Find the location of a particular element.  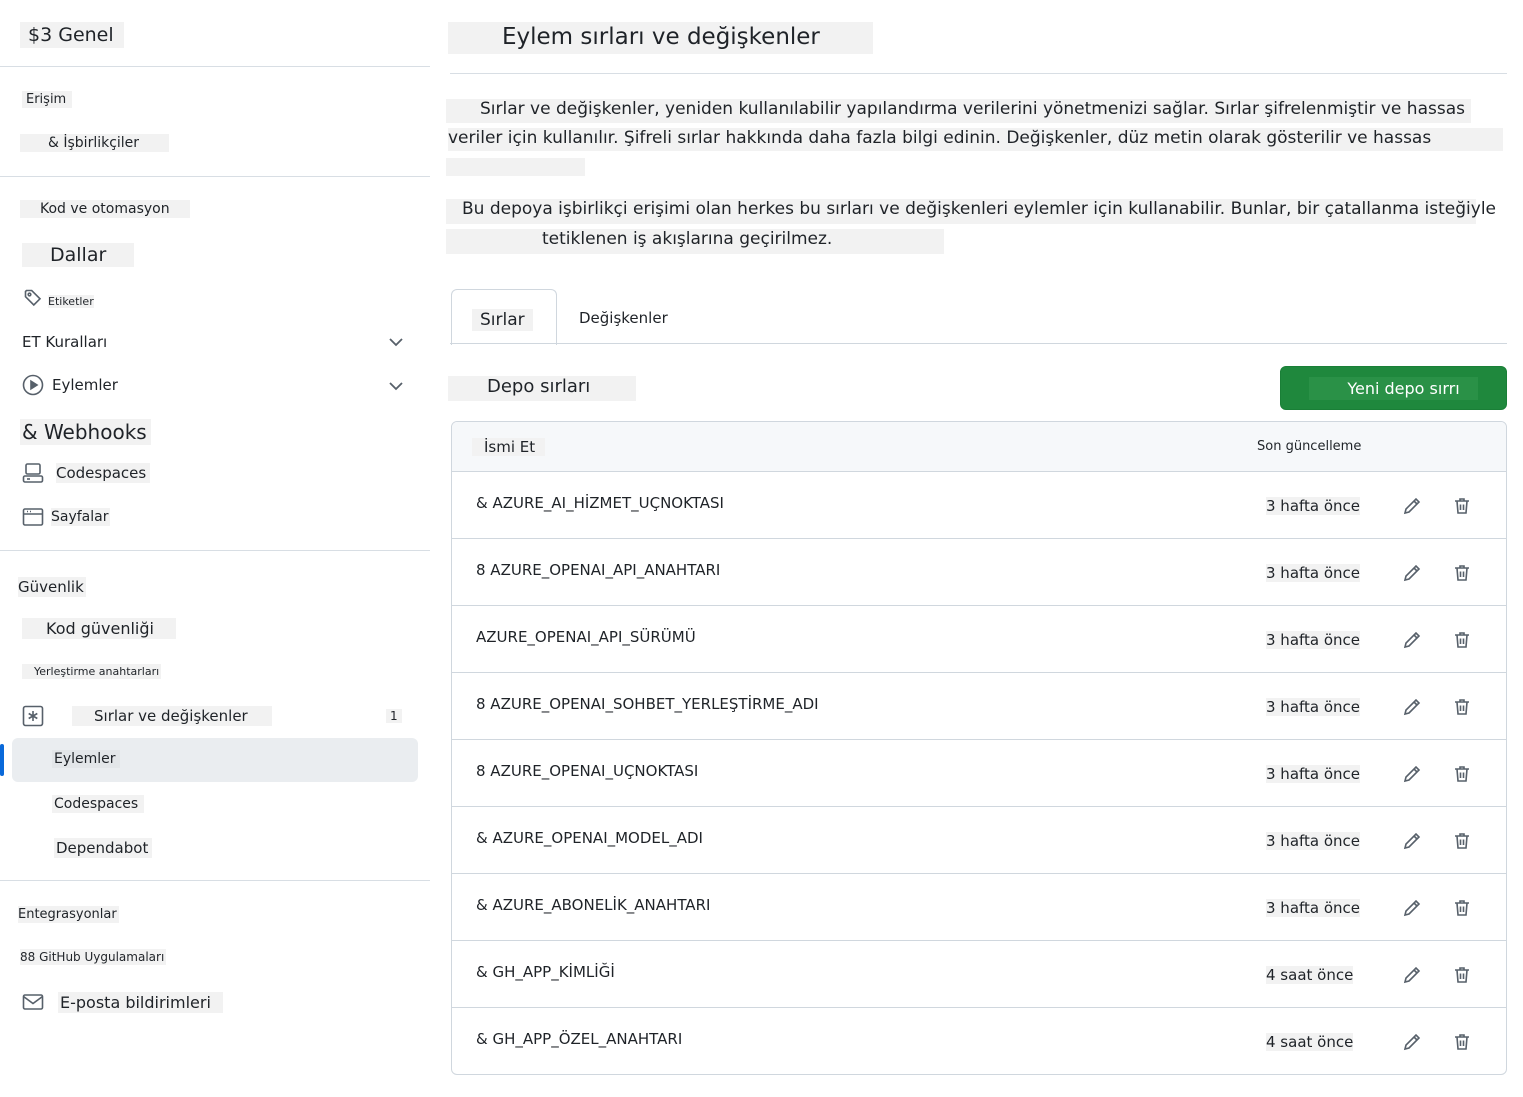

sidebar-item-deploy-keys: Yerleştirme anahtarları is located at coordinates (92, 671).